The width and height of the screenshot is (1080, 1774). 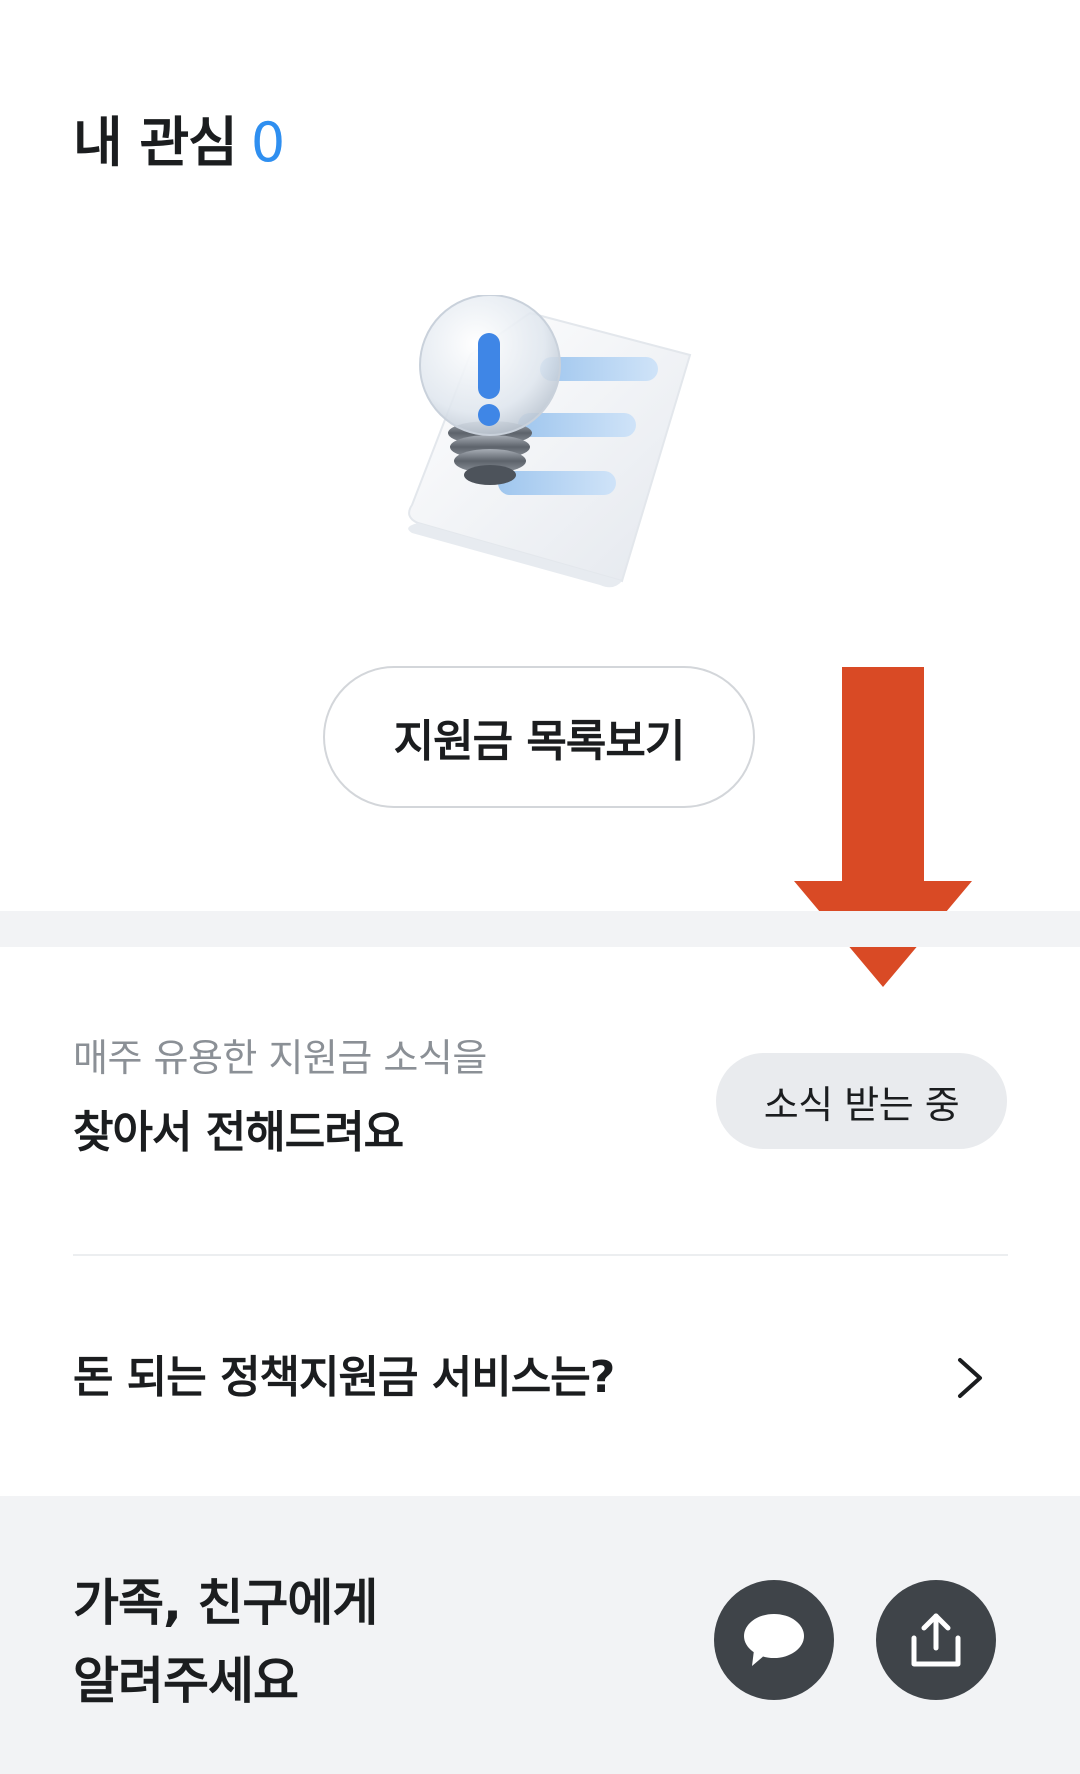 What do you see at coordinates (861, 1101) in the screenshot?
I see `subscribing-toggle-button: 소식 받는 중` at bounding box center [861, 1101].